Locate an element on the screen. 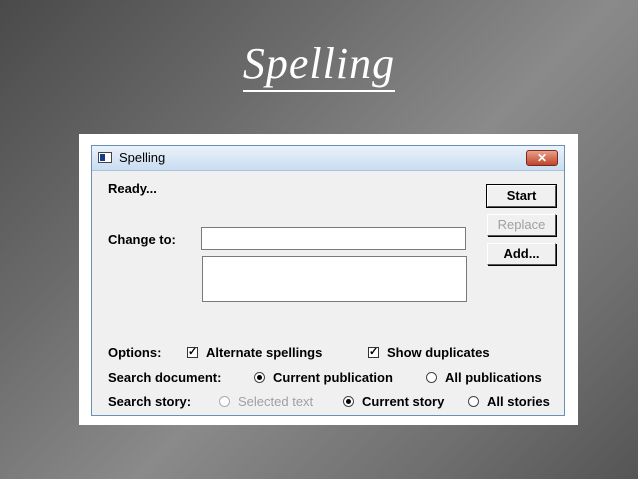 The image size is (638, 479). slide-title: Spelling is located at coordinates (319, 65).